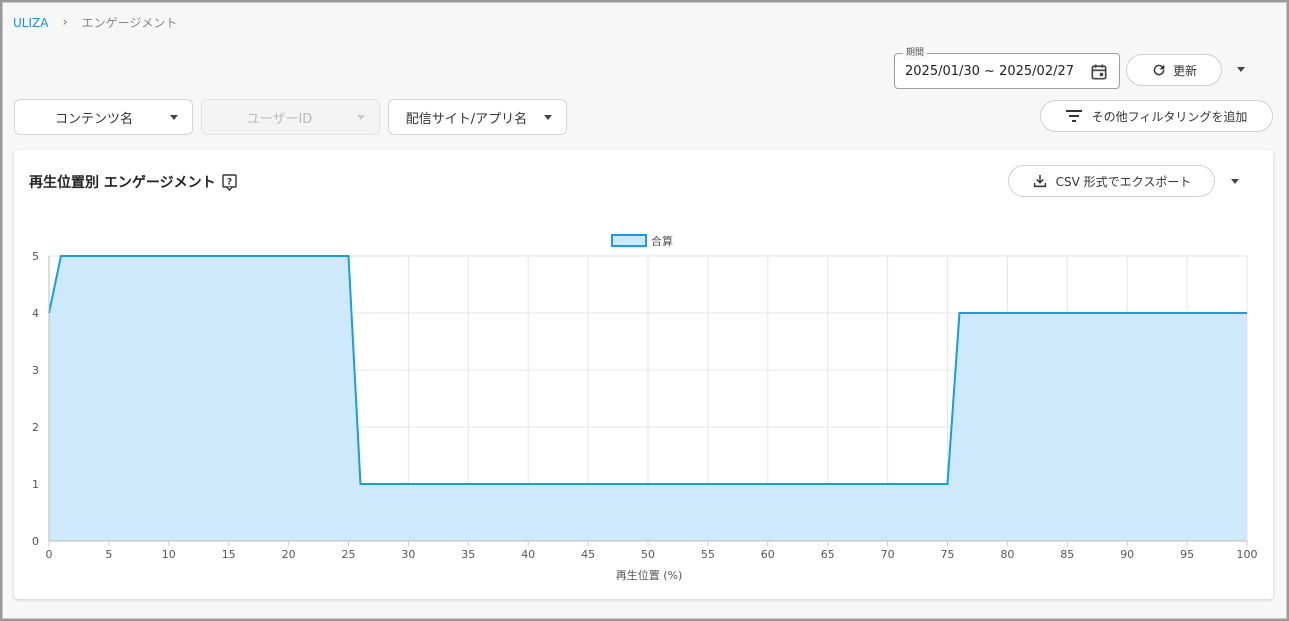 This screenshot has width=1289, height=621. I want to click on calendar-icon, so click(1099, 72).